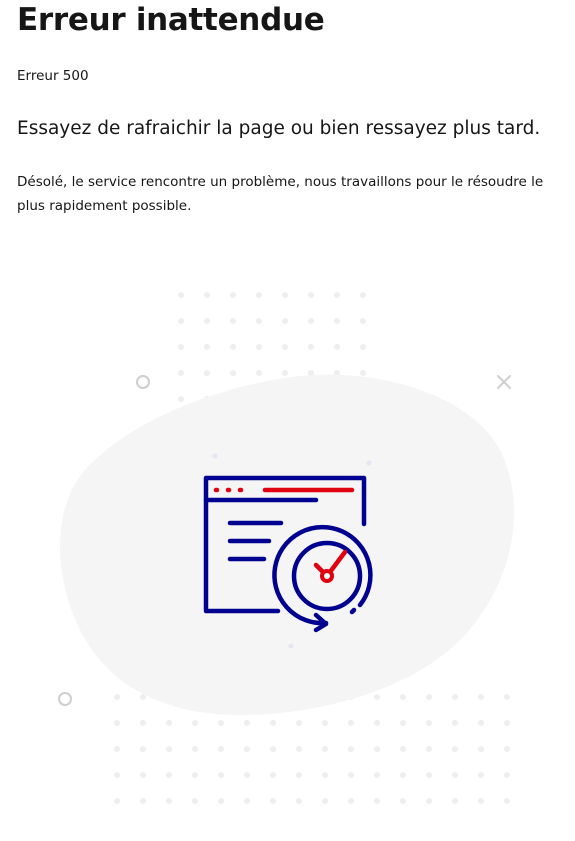  Describe the element at coordinates (143, 382) in the screenshot. I see `ring-top-left` at that location.